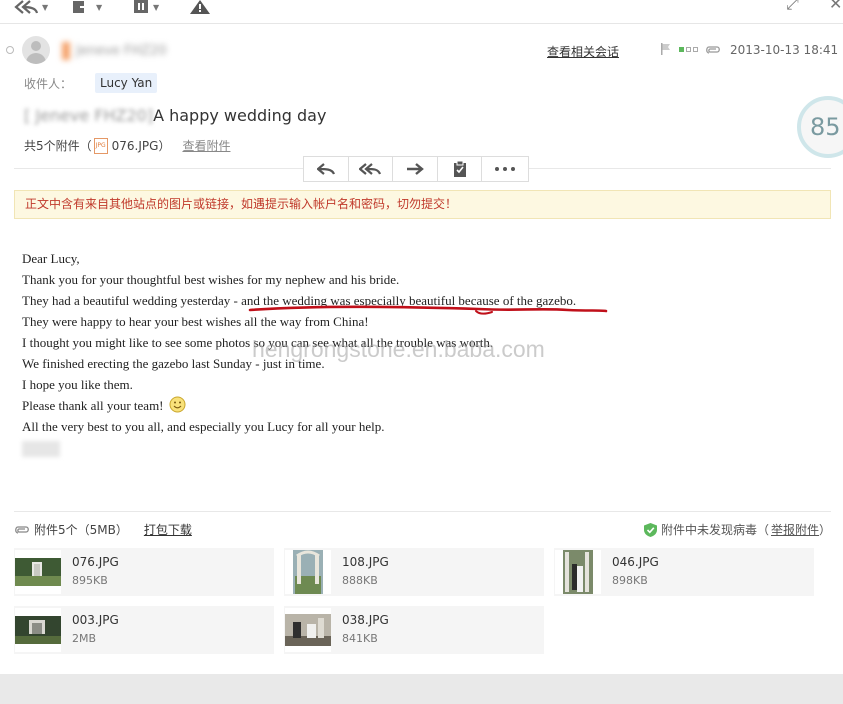 Image resolution: width=843 pixels, height=704 pixels. I want to click on expand-icon: ⤢, so click(792, 7).